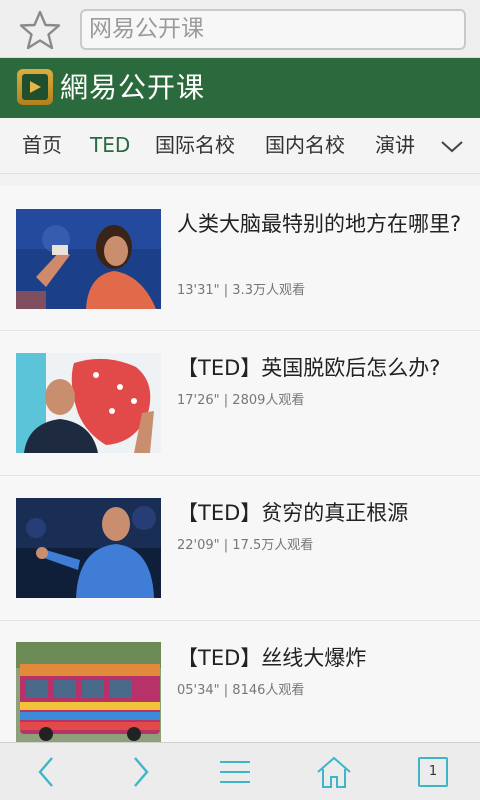  Describe the element at coordinates (198, 400) in the screenshot. I see `video-duration: 17'26"` at that location.